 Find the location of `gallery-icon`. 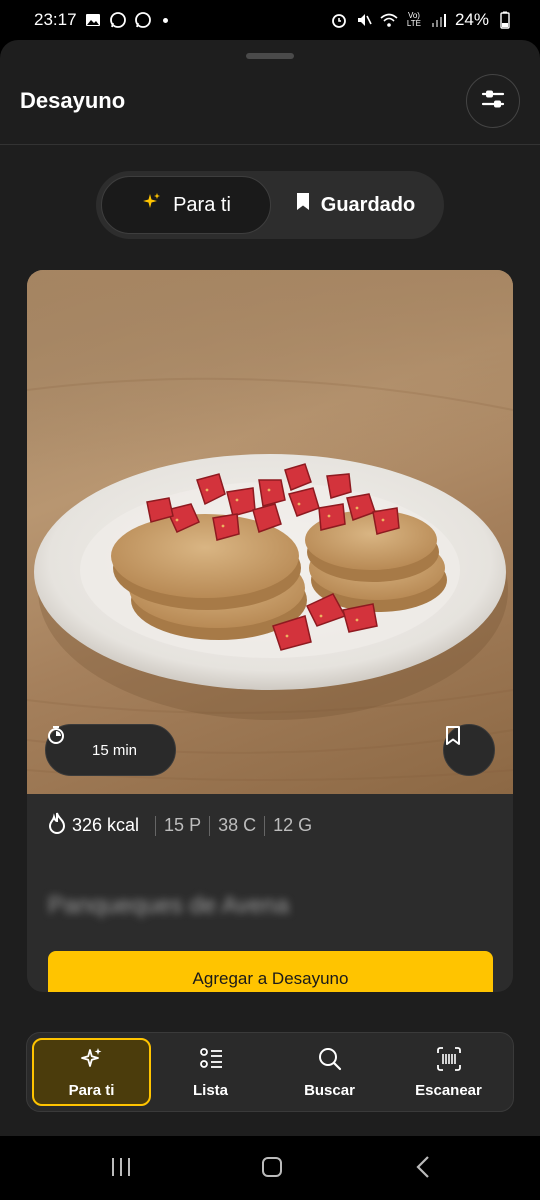

gallery-icon is located at coordinates (93, 20).